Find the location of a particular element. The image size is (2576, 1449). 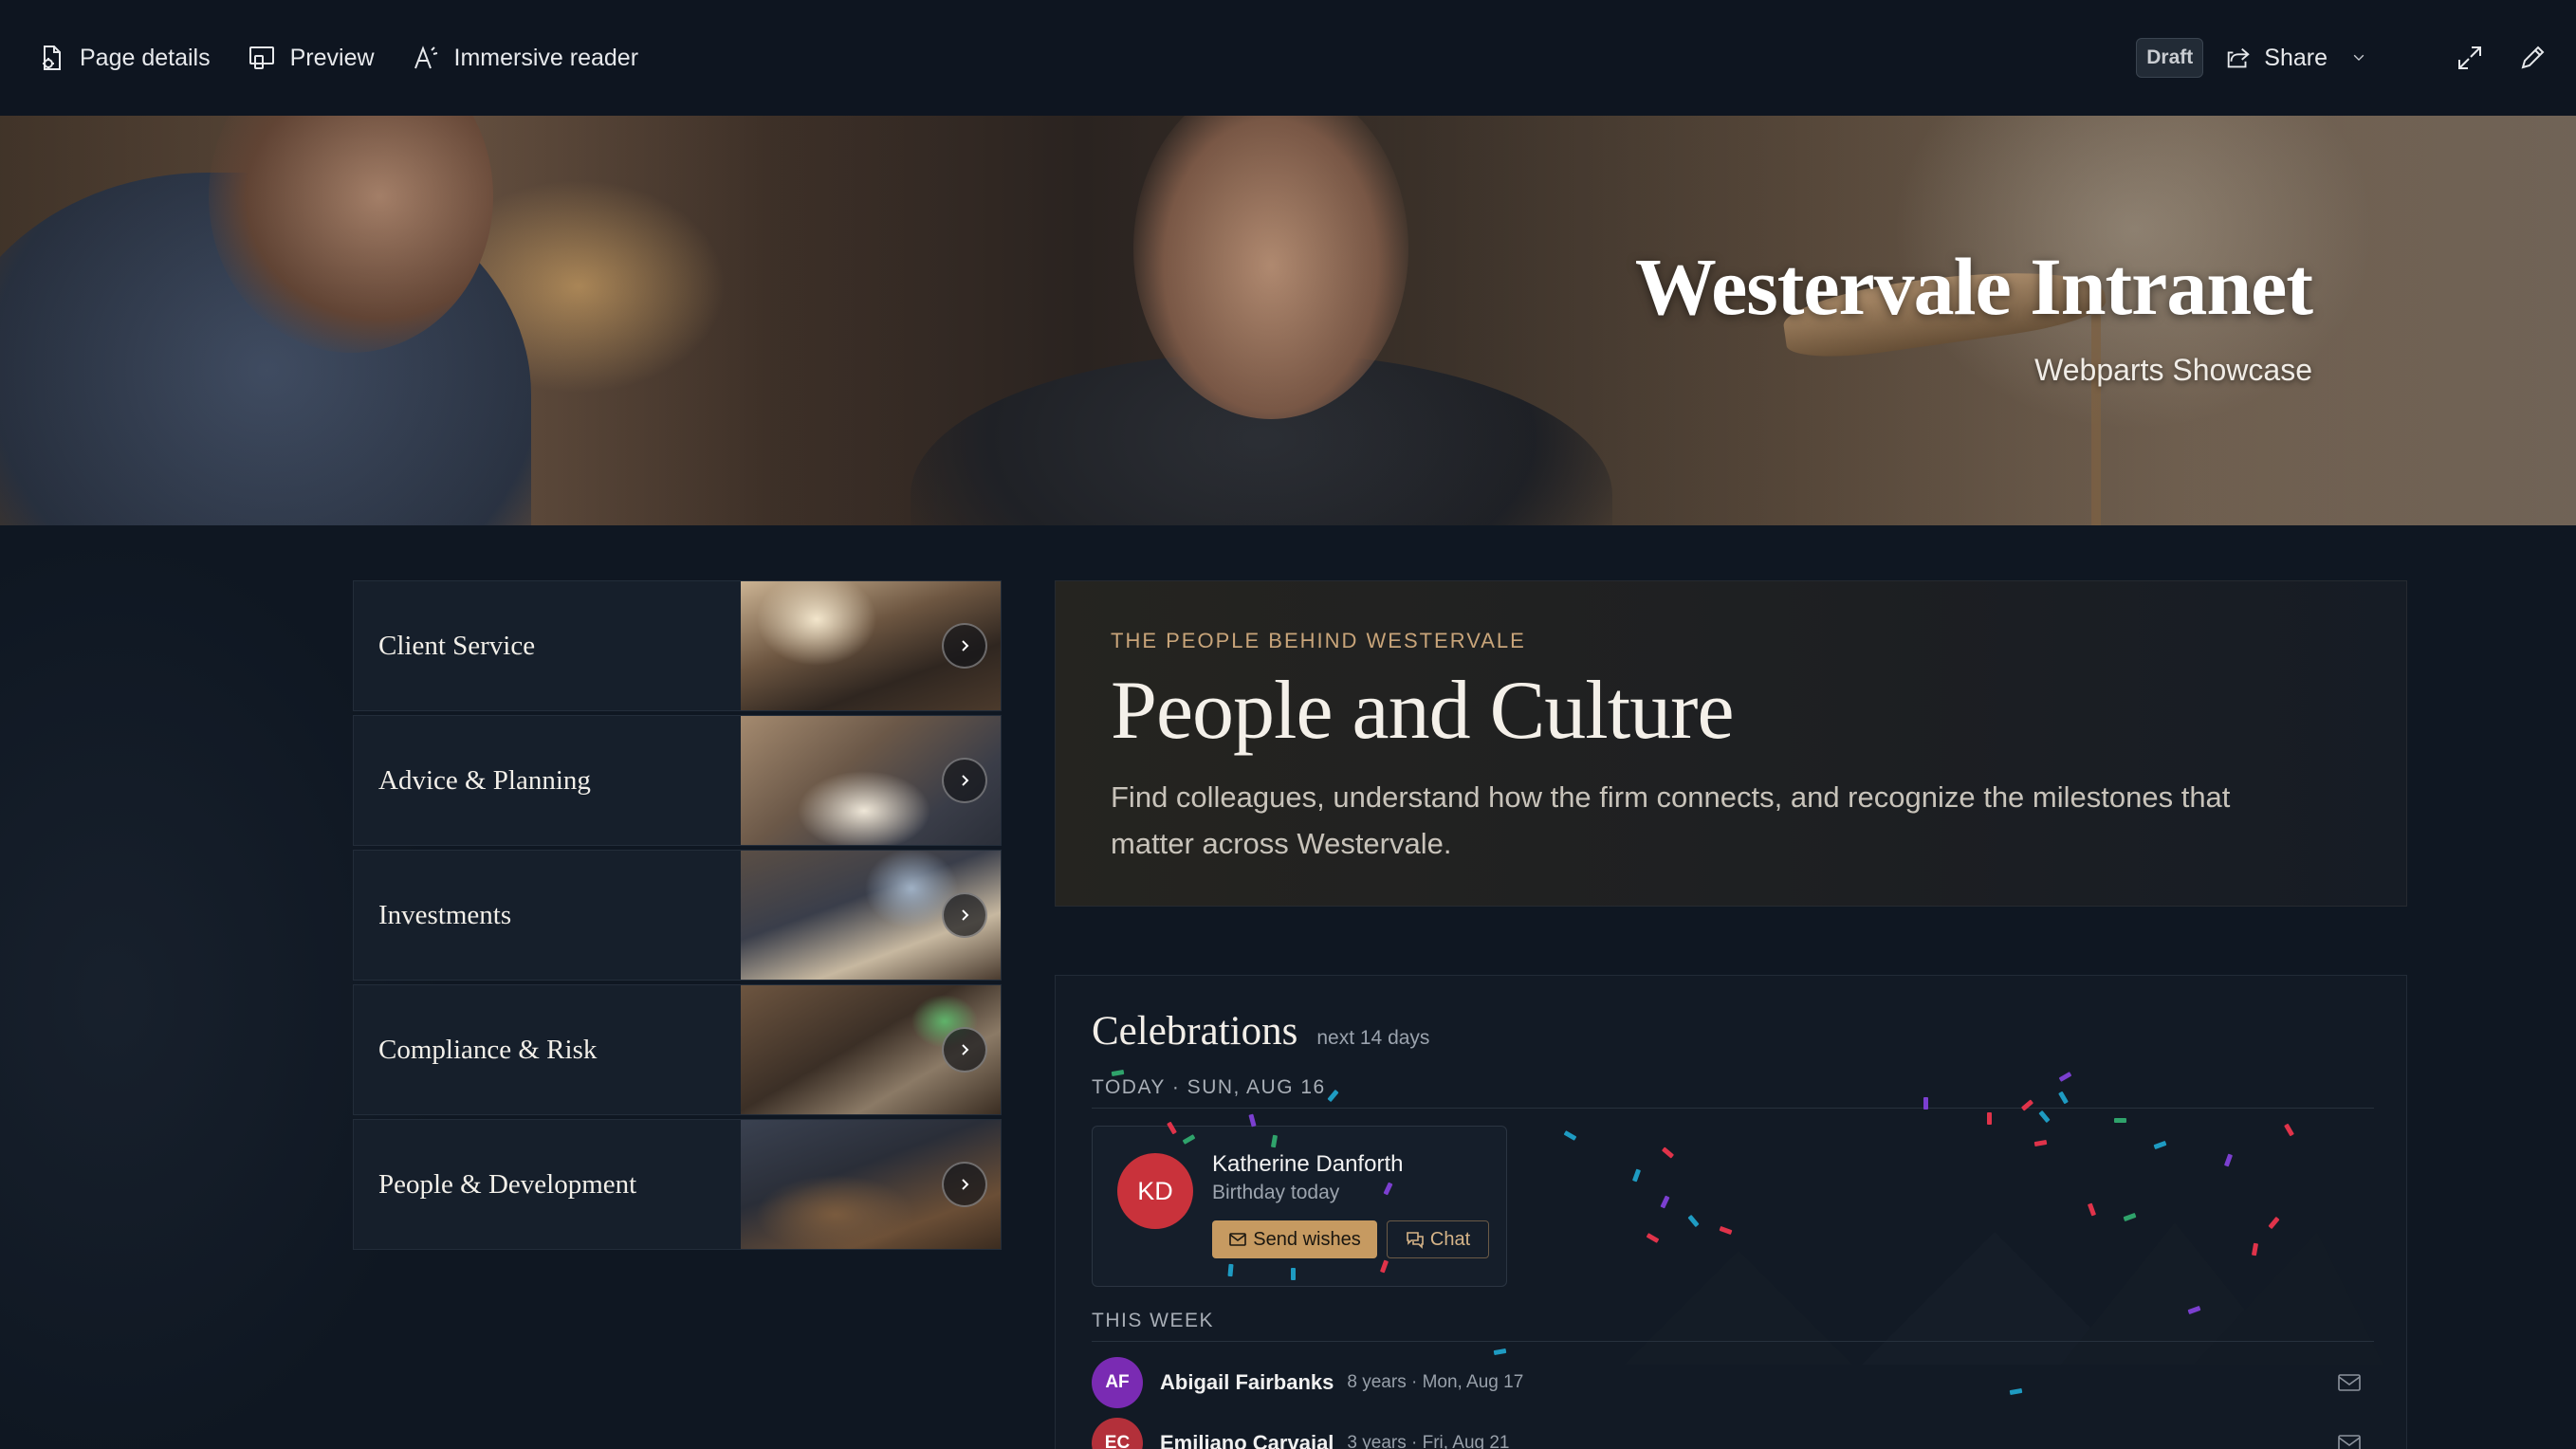

quick-link-investments: Investments is located at coordinates (677, 915).